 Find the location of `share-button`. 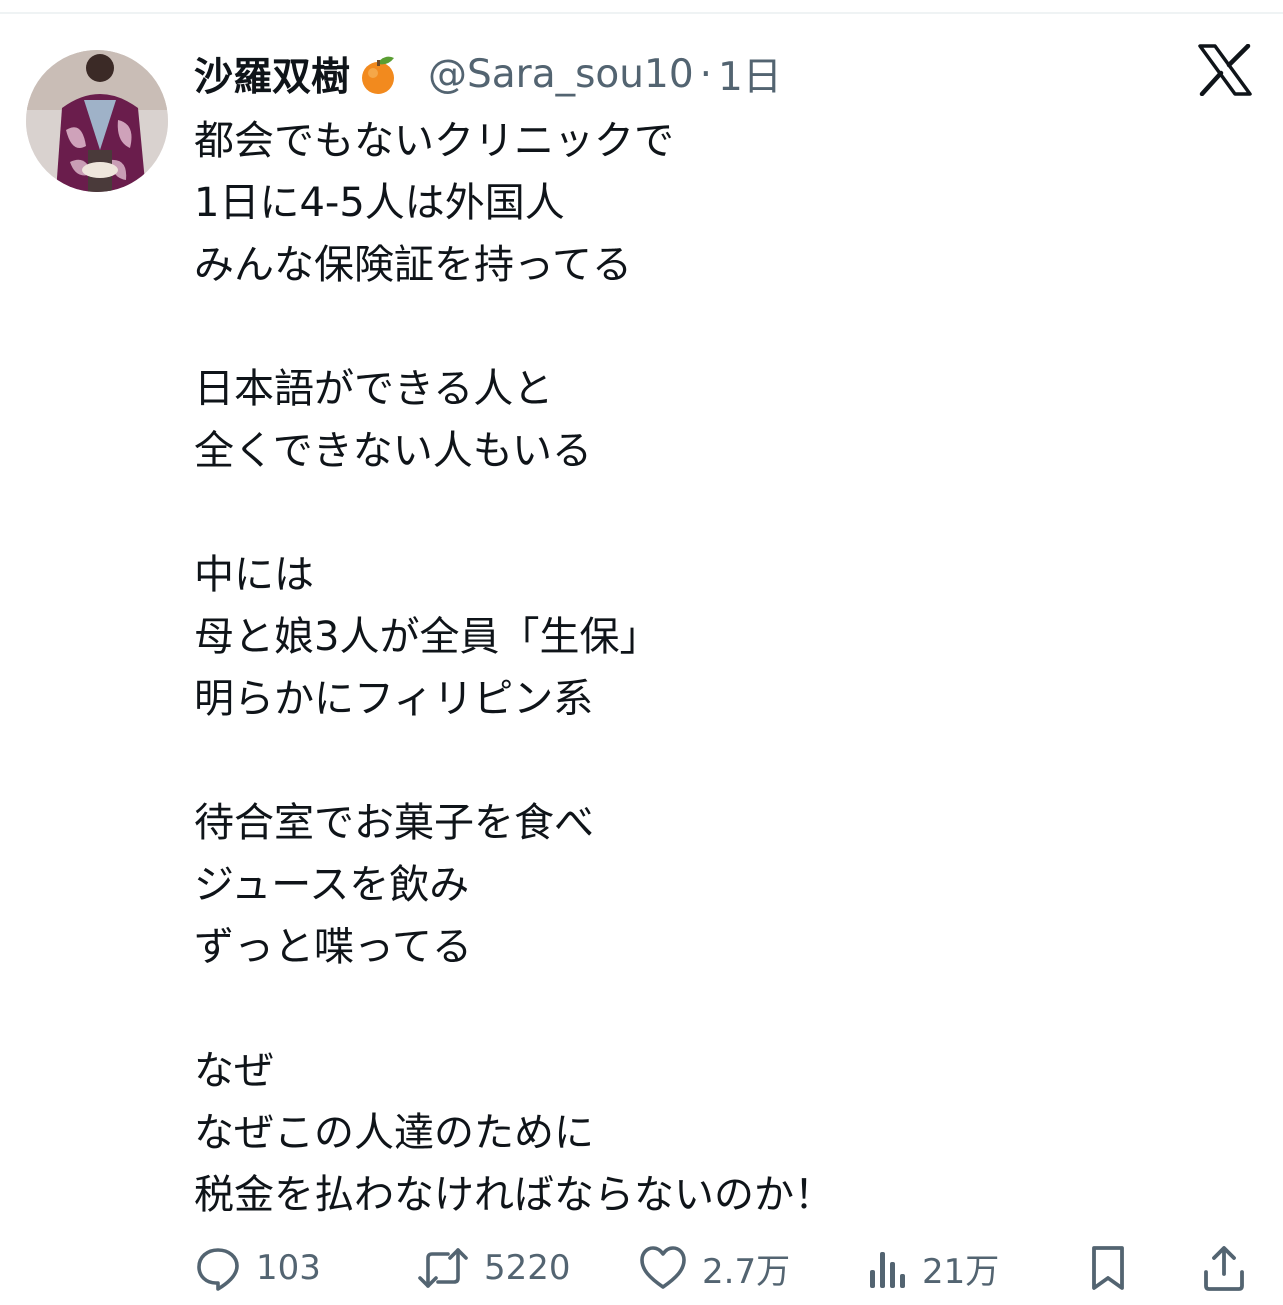

share-button is located at coordinates (1224, 1268).